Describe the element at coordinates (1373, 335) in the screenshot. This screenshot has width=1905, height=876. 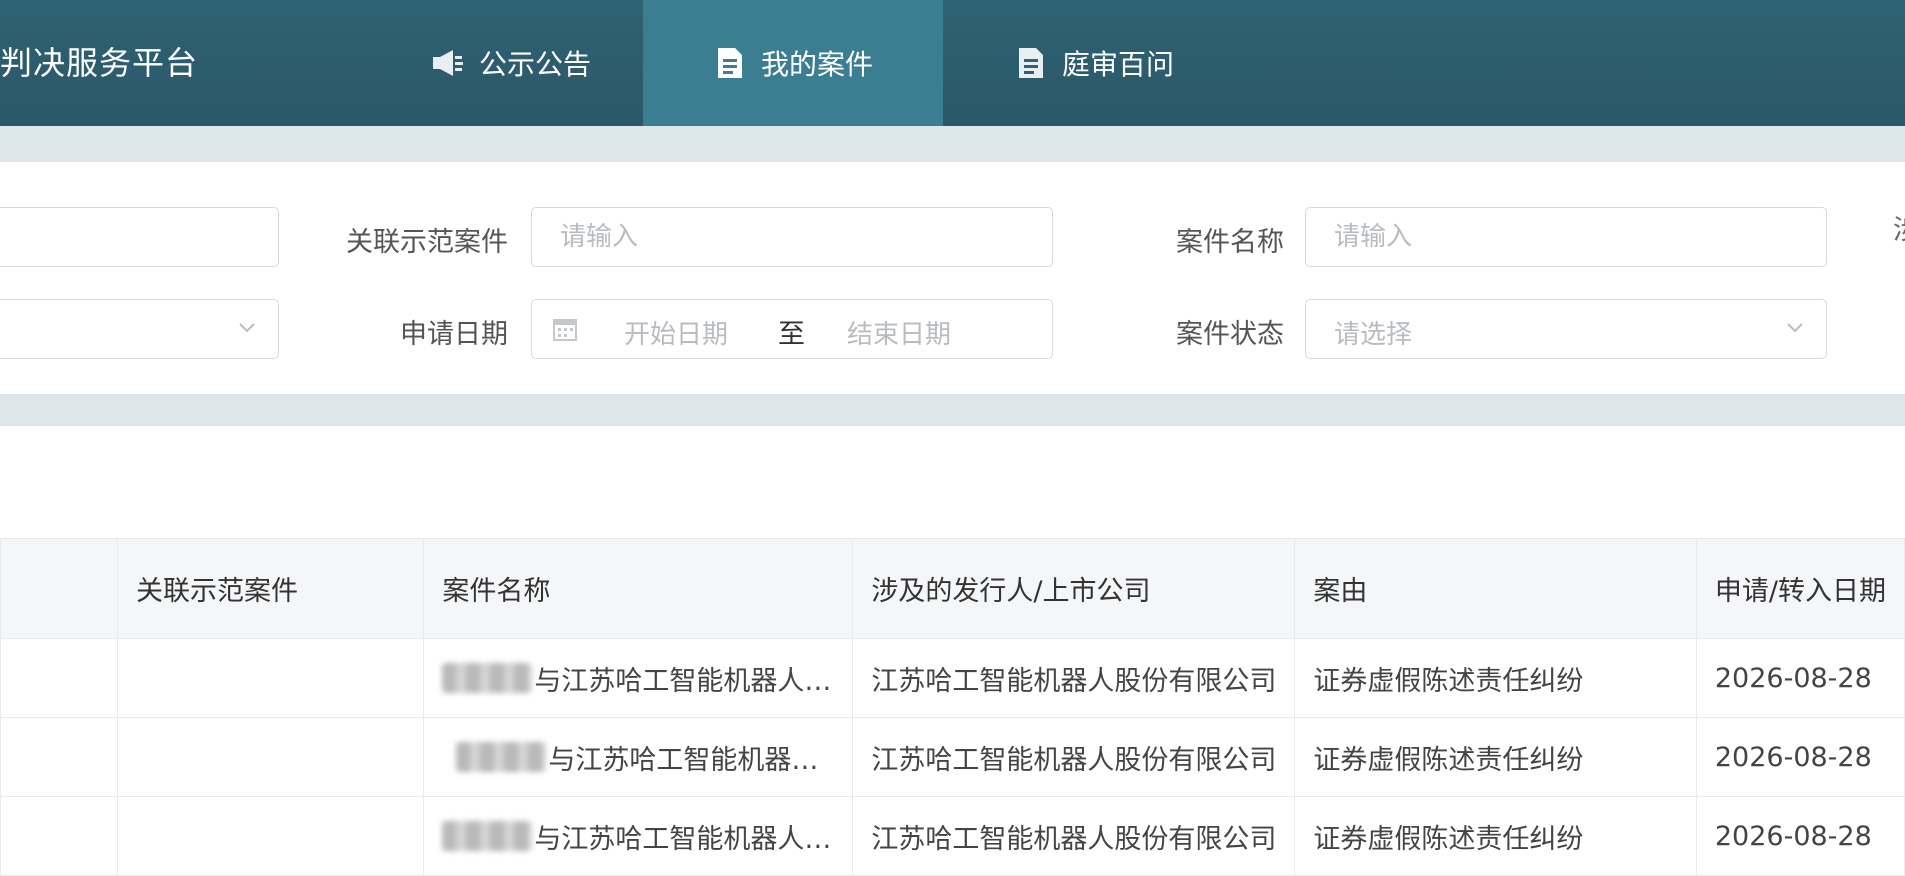
I see `case-status-placeholder: 请选择` at that location.